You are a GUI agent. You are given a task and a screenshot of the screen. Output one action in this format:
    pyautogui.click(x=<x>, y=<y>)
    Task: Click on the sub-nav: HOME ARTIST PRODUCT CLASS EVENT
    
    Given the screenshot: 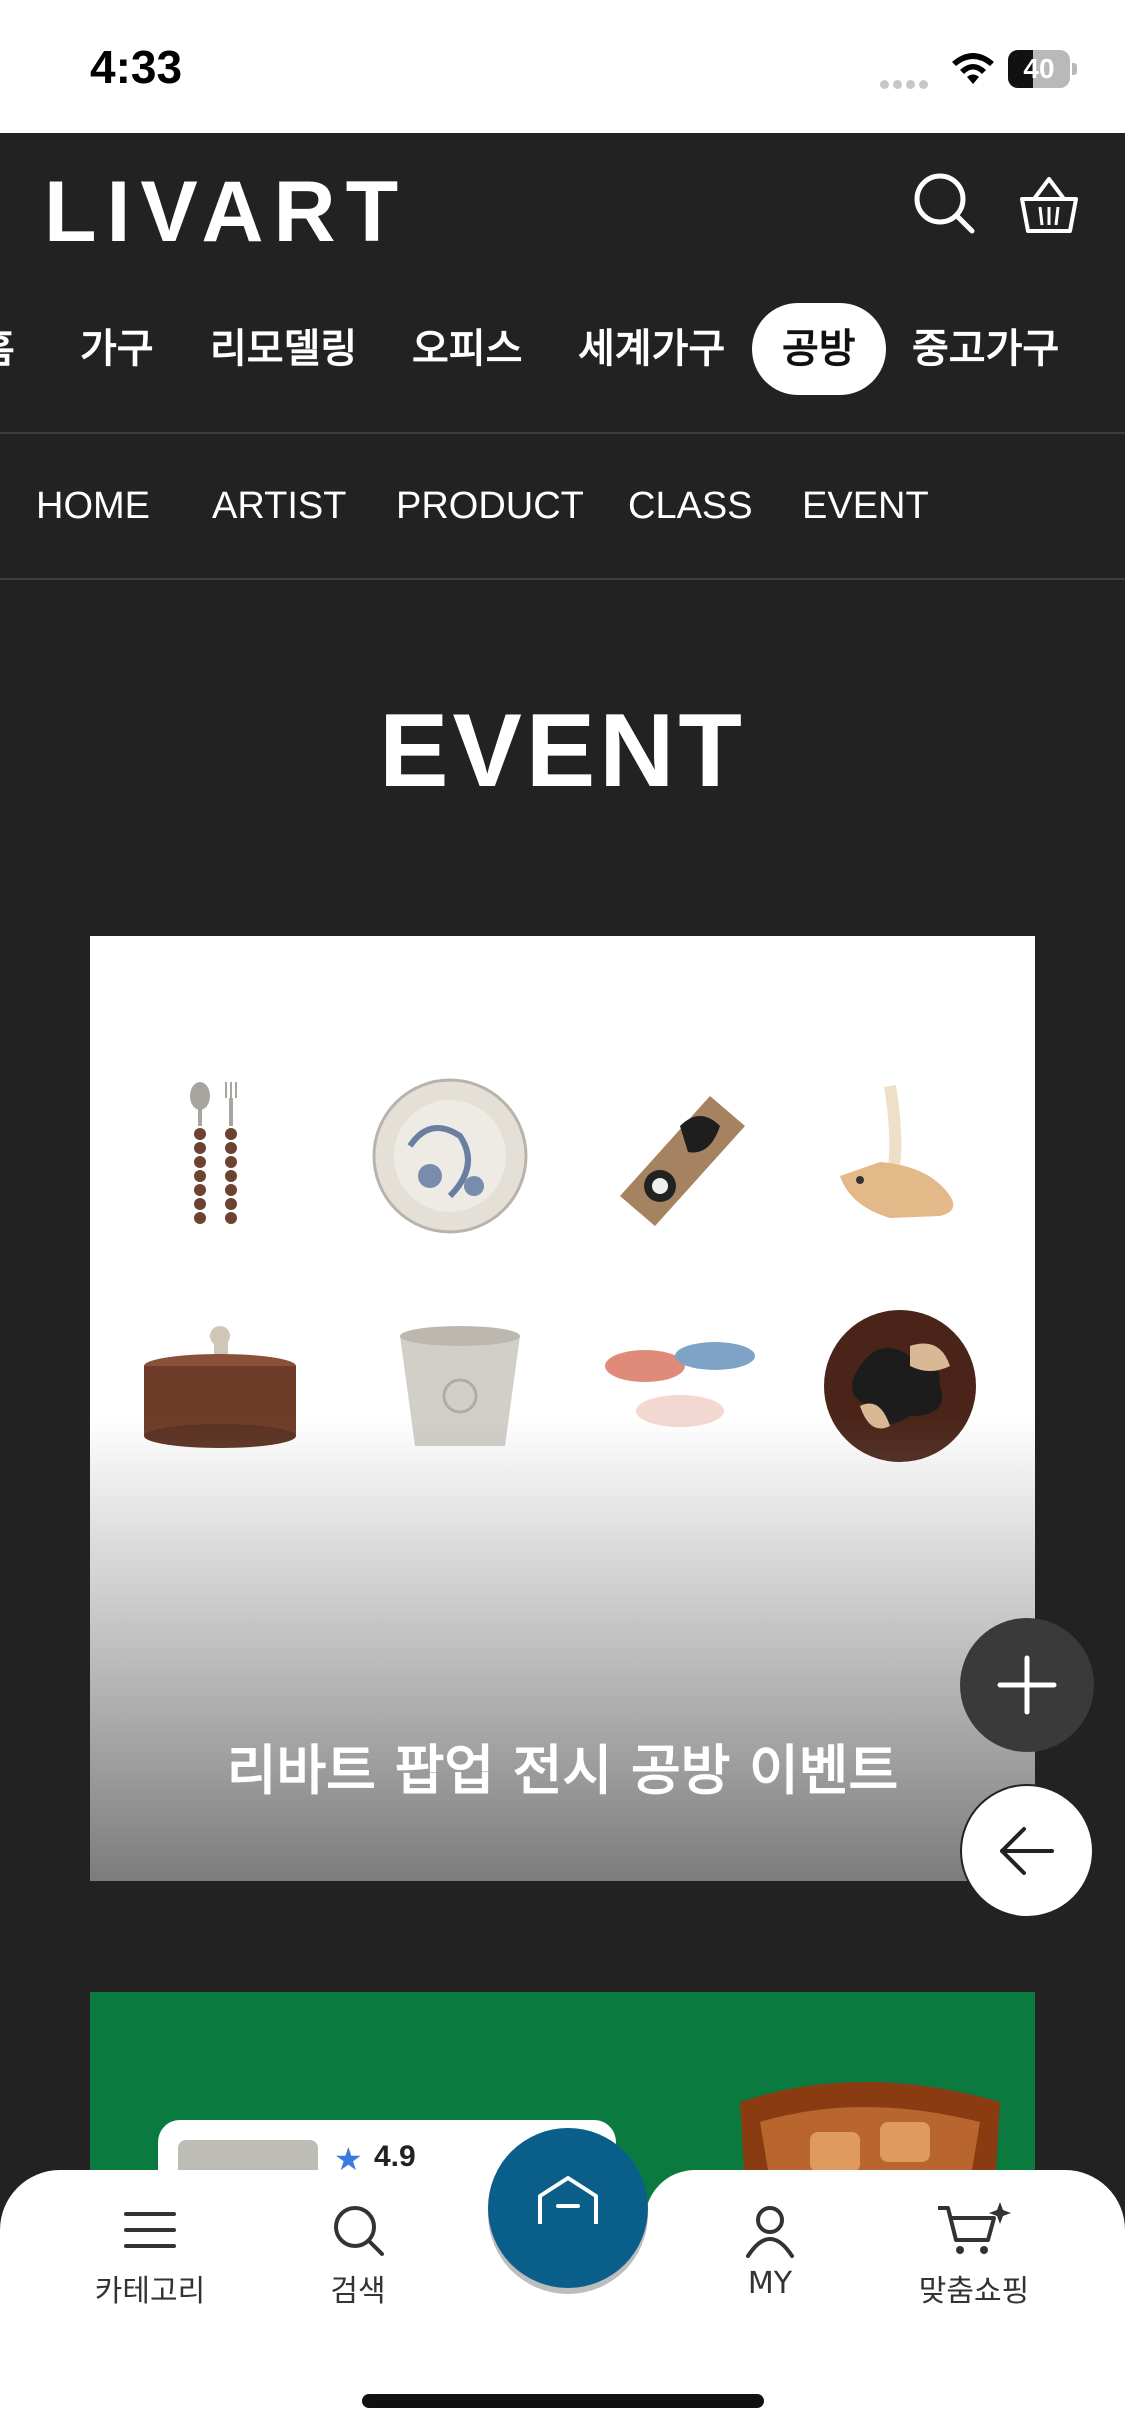 What is the action you would take?
    pyautogui.click(x=562, y=506)
    